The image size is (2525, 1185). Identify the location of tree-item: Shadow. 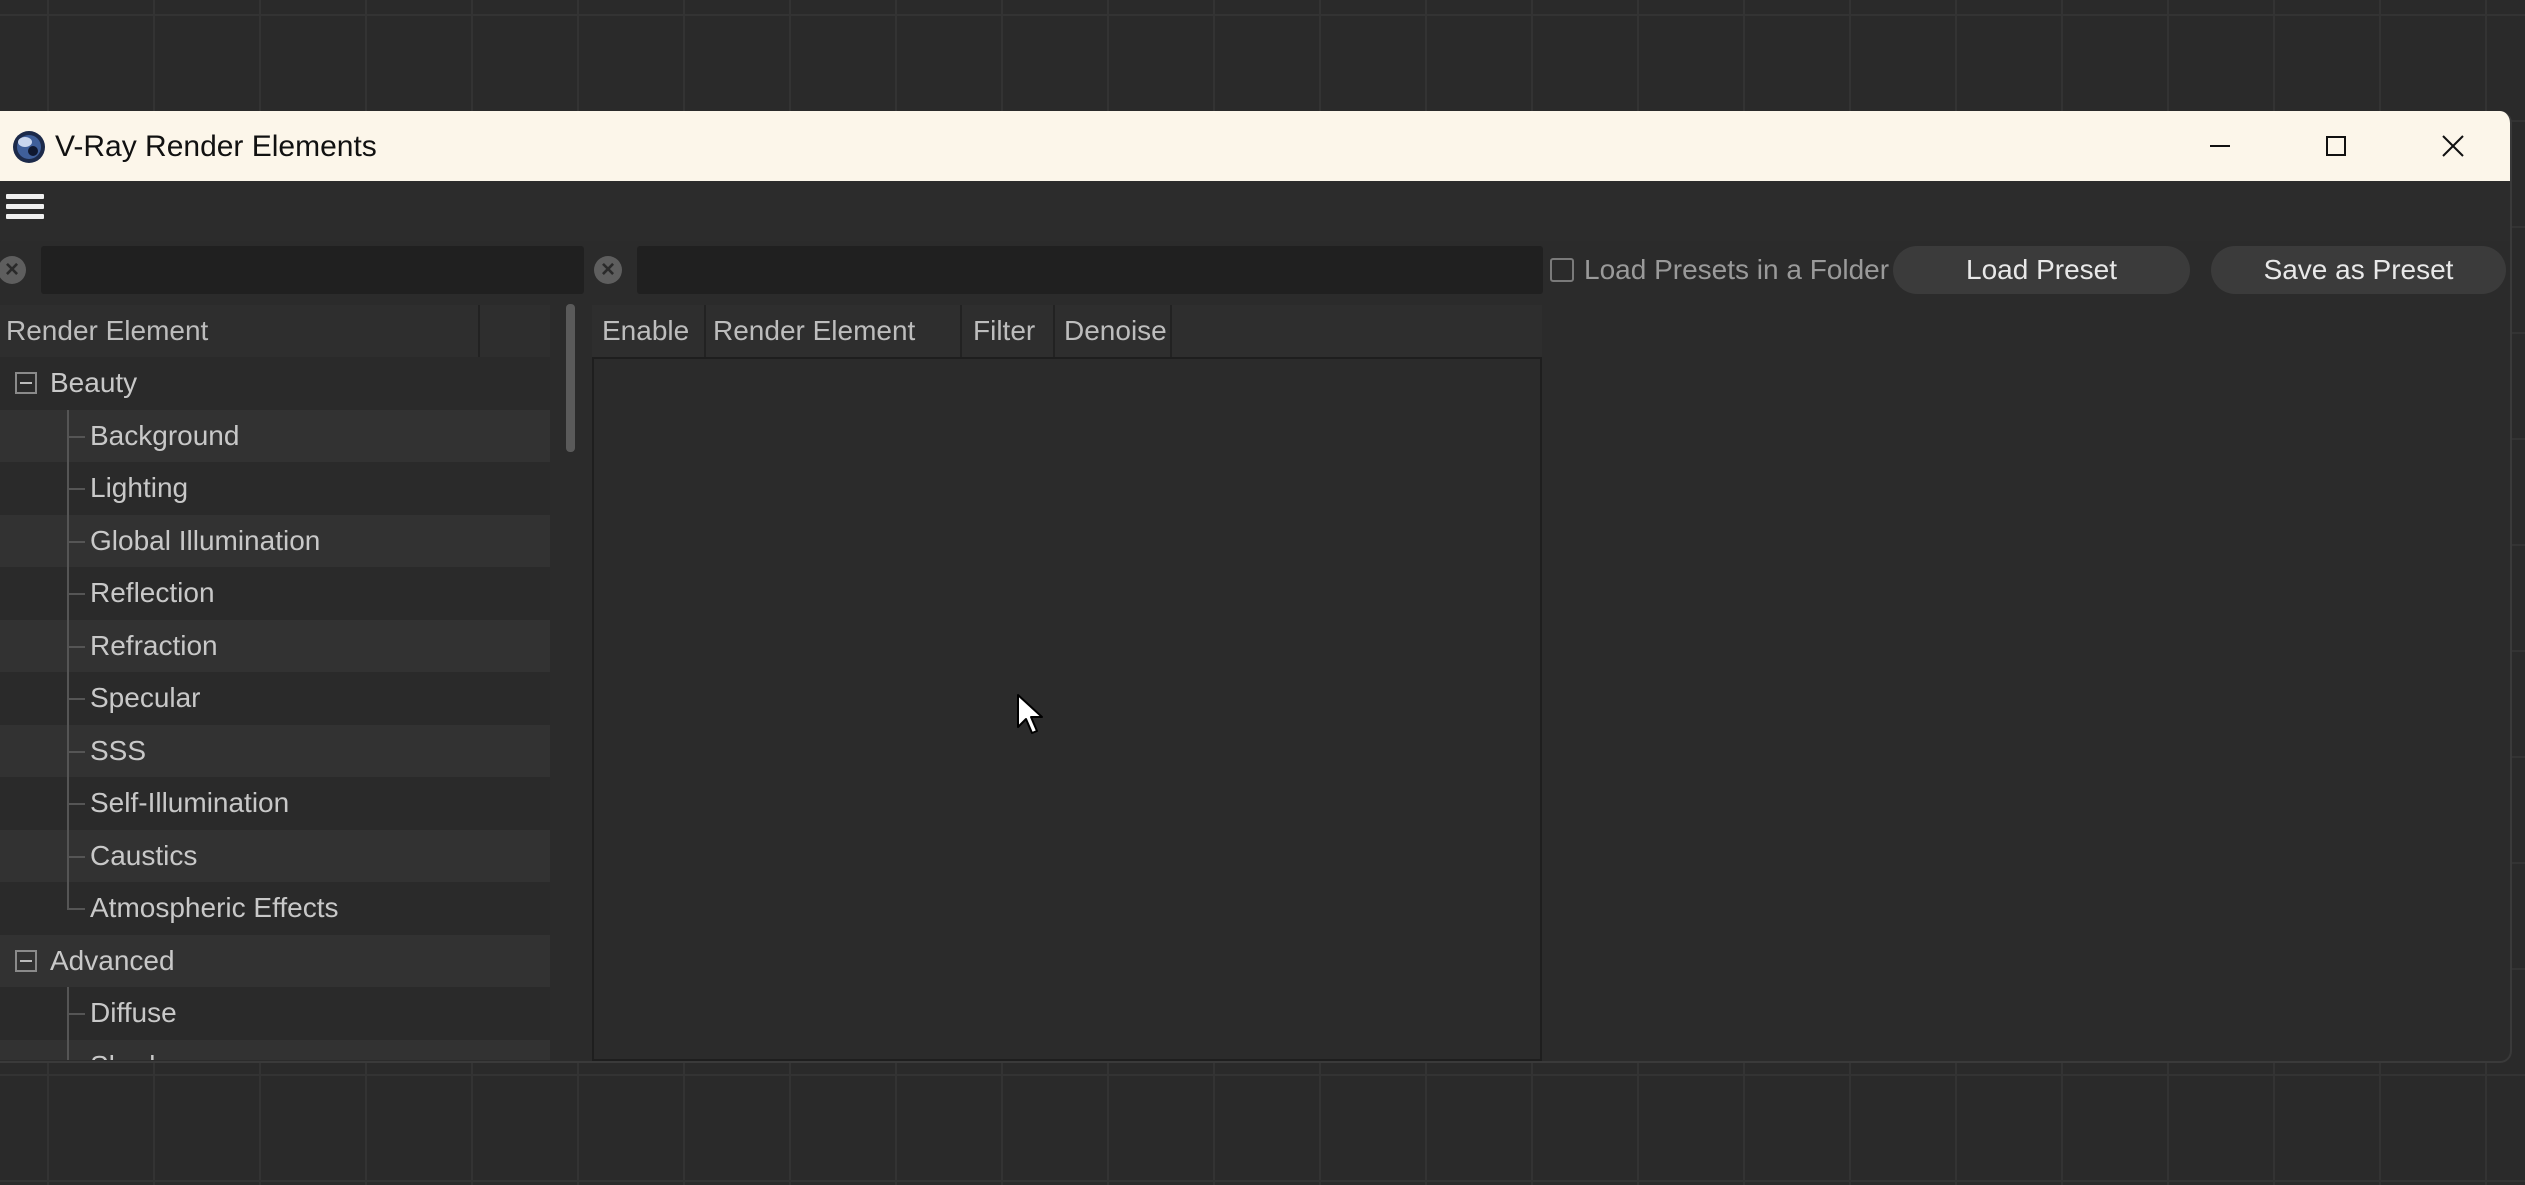
(275, 1050).